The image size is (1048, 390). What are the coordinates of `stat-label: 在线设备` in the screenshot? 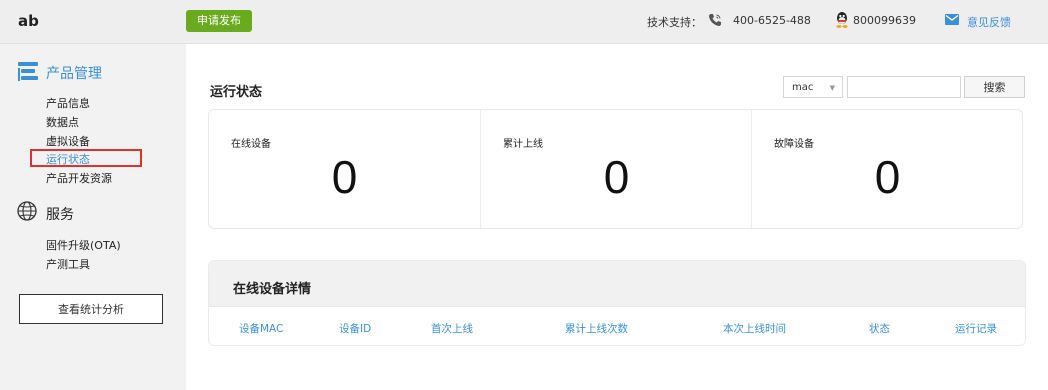 It's located at (251, 144).